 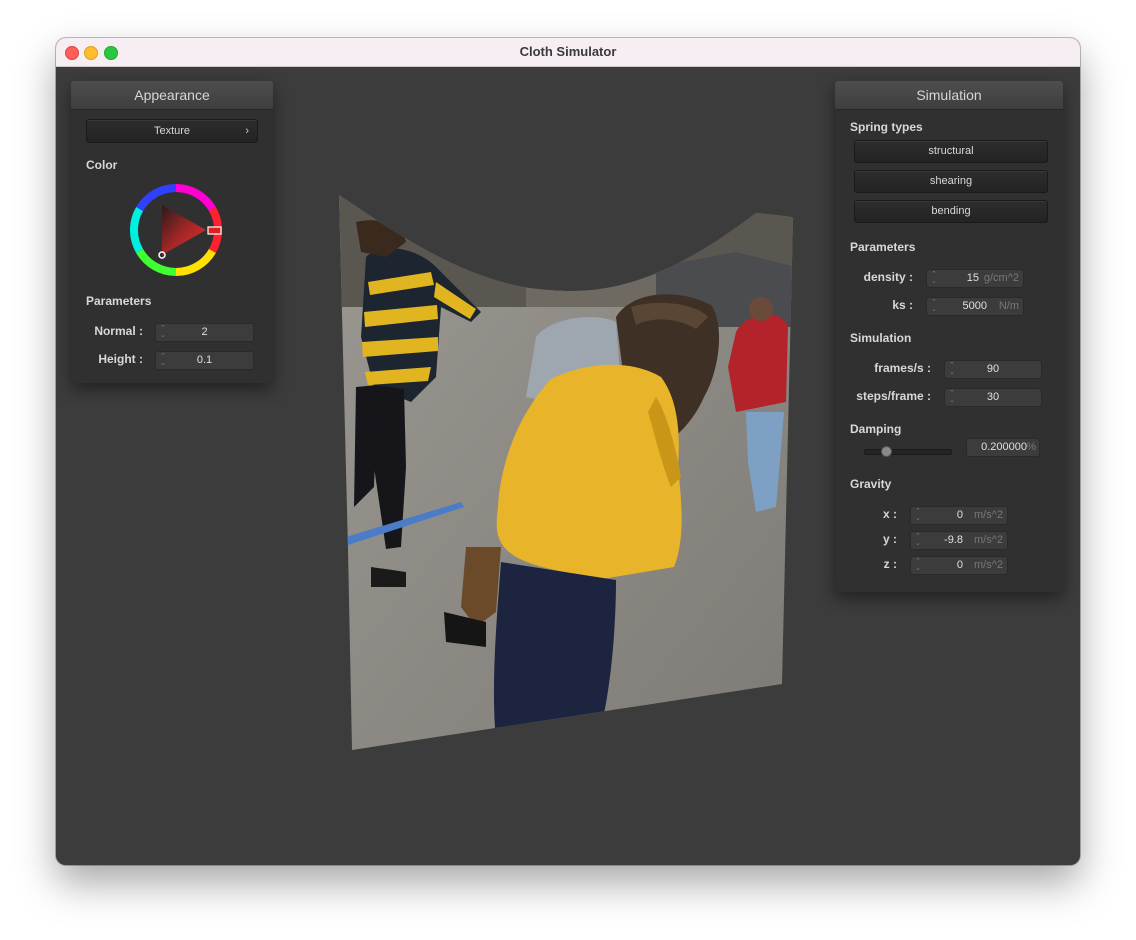 What do you see at coordinates (988, 565) in the screenshot?
I see `gravity-z-unit: m/s^2` at bounding box center [988, 565].